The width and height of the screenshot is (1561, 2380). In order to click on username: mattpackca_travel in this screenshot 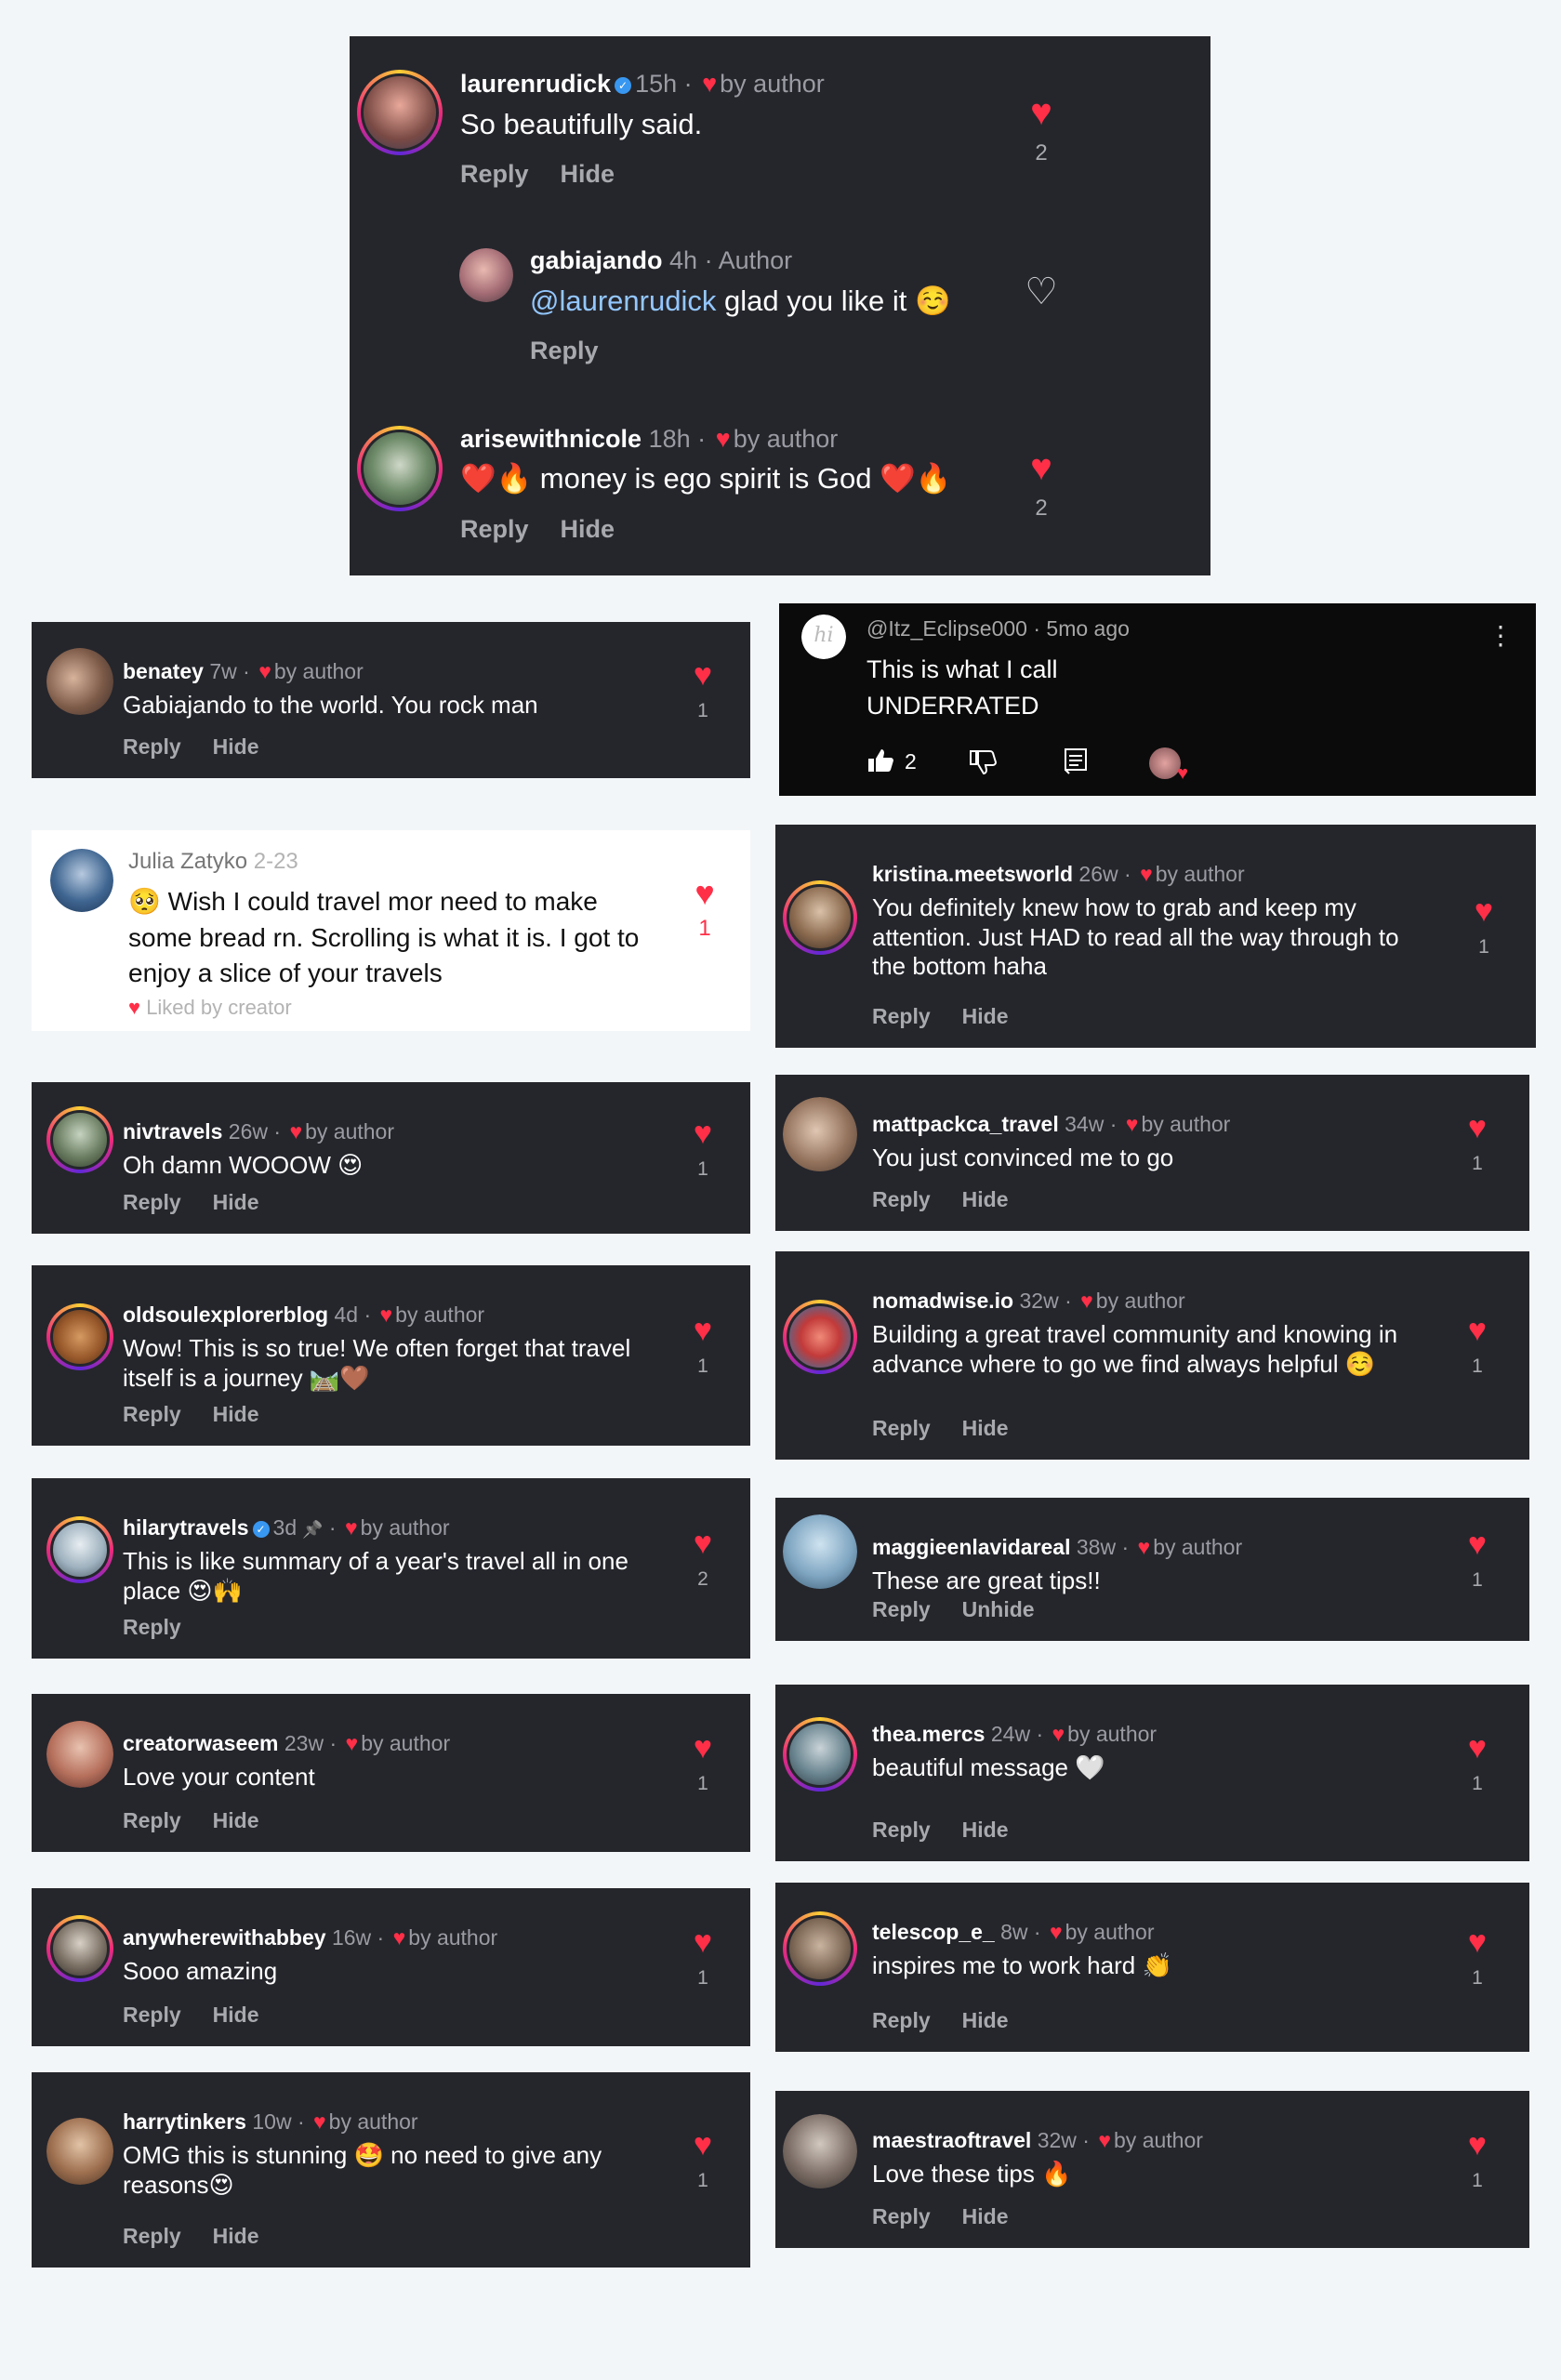, I will do `click(965, 1124)`.